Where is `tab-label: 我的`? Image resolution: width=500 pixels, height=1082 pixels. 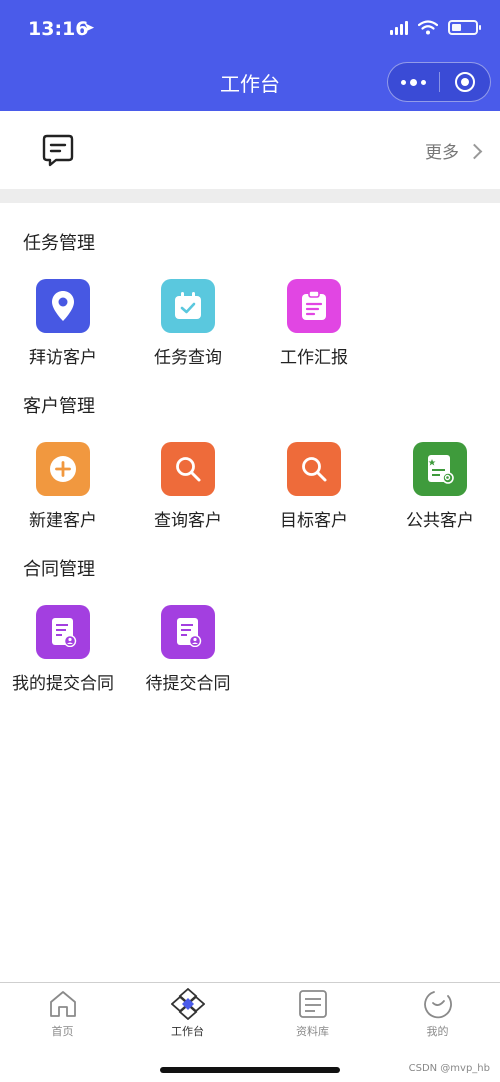 tab-label: 我的 is located at coordinates (437, 1031).